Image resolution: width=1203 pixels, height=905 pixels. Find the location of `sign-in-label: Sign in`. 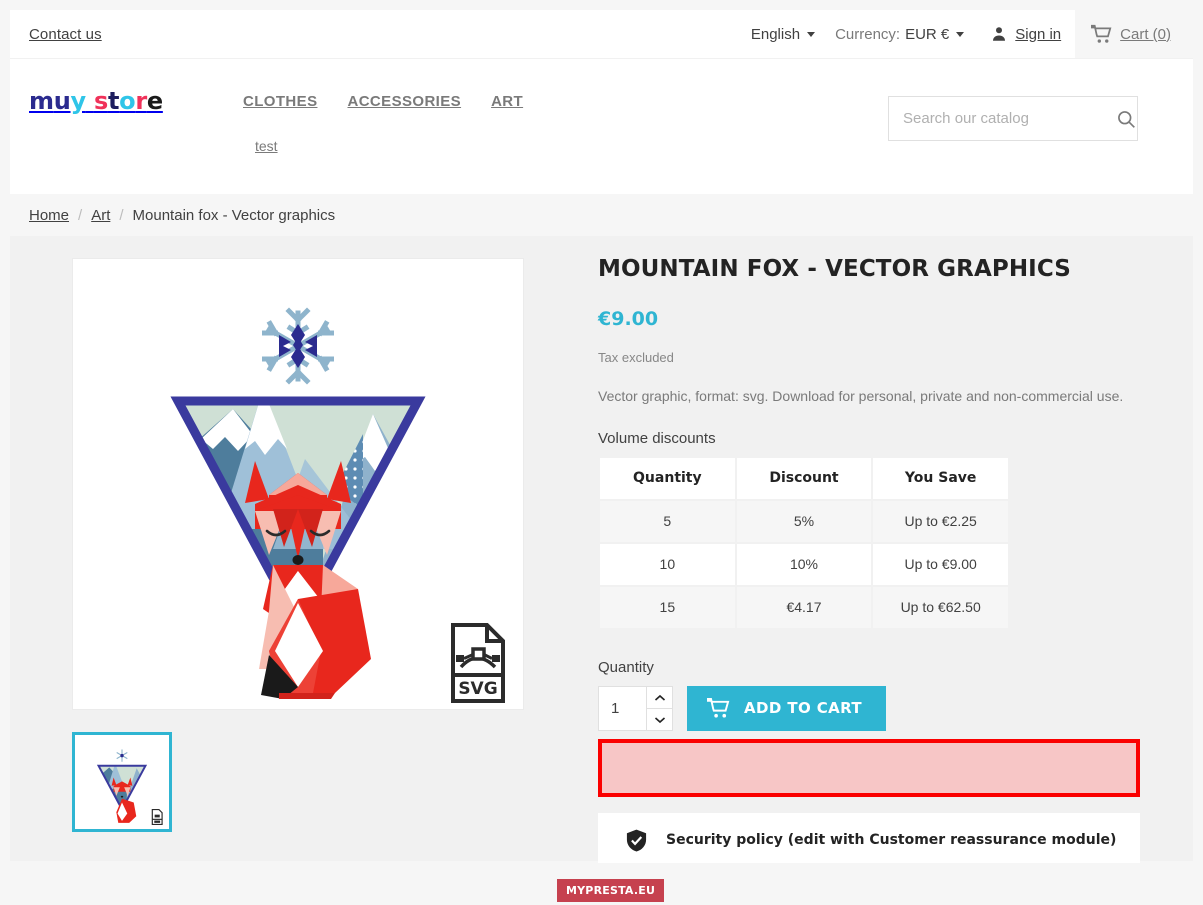

sign-in-label: Sign in is located at coordinates (1038, 34).